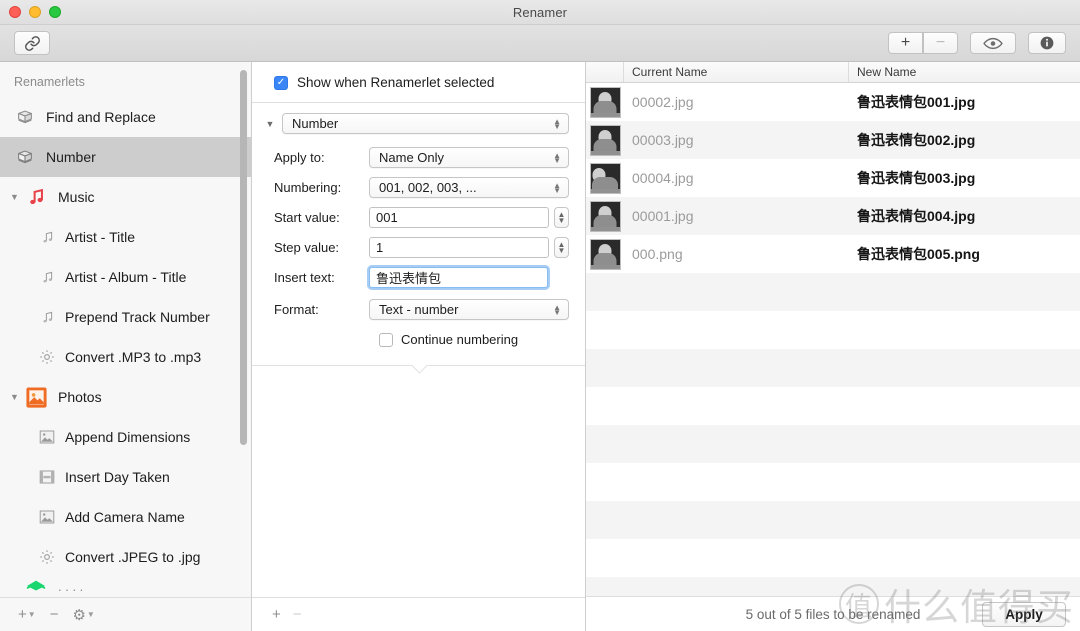 Image resolution: width=1080 pixels, height=631 pixels. Describe the element at coordinates (561, 247) in the screenshot. I see `step-value-stepper: ▲ ▼` at that location.